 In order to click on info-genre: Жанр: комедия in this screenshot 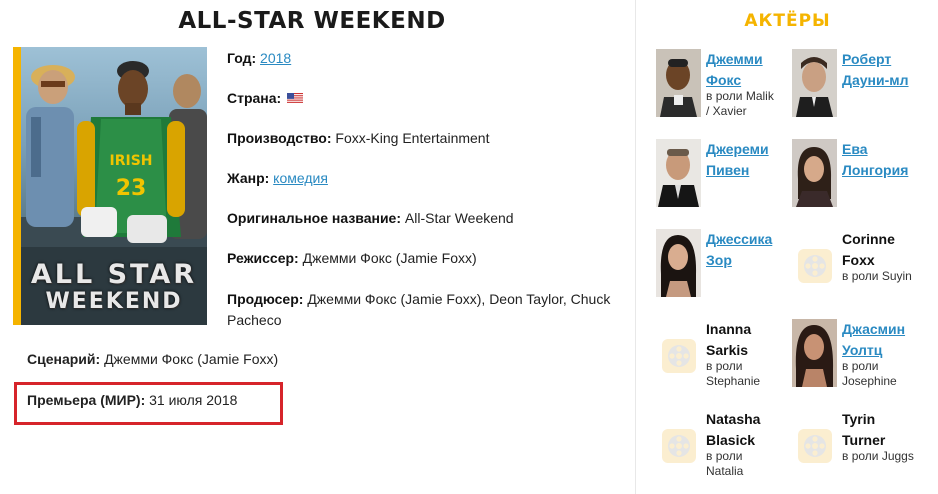, I will do `click(427, 178)`.